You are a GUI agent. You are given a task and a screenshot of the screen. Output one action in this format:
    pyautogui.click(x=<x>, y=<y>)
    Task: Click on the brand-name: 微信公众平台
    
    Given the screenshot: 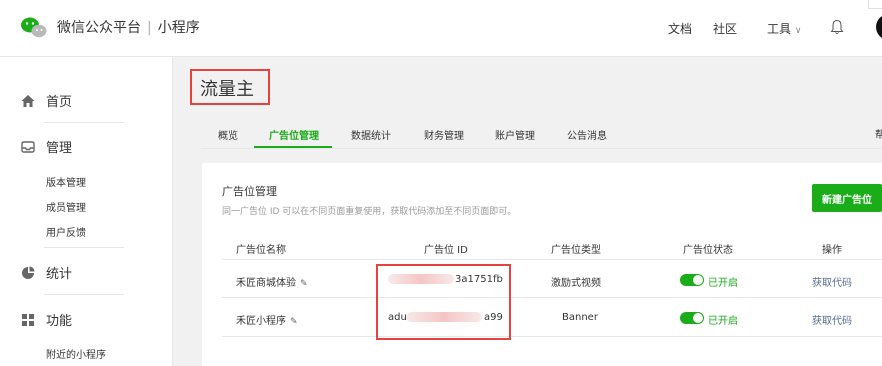 What is the action you would take?
    pyautogui.click(x=99, y=28)
    